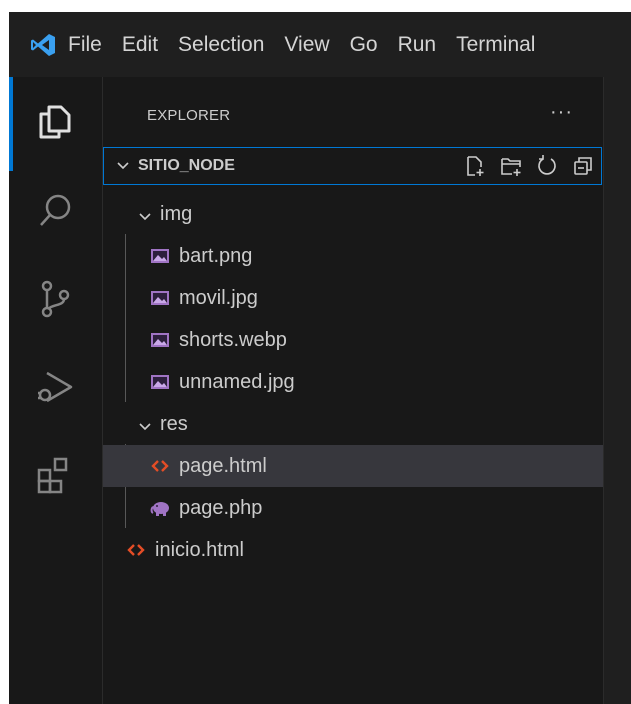 The width and height of the screenshot is (631, 704). I want to click on explorer-header: EXPLORER ···, so click(353, 115).